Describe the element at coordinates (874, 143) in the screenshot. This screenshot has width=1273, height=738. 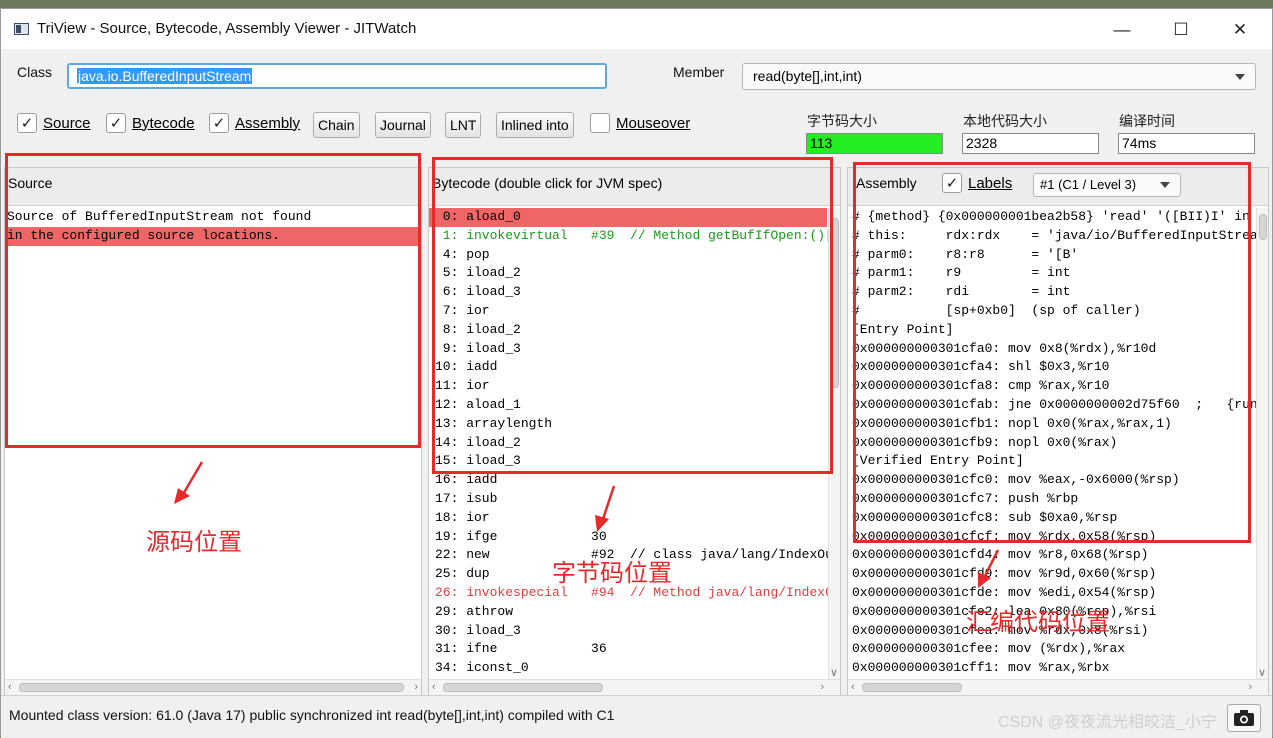
I see `bytecode-size-value: 113` at that location.